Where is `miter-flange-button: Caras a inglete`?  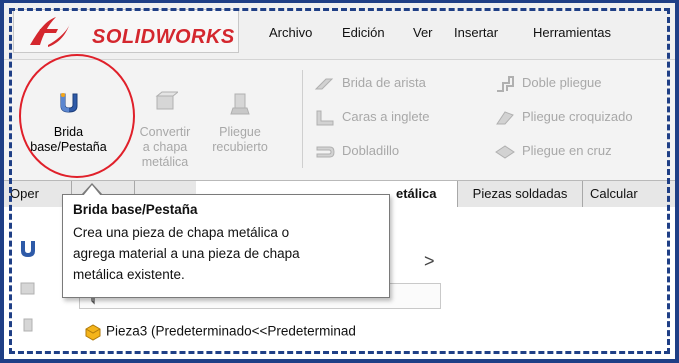 miter-flange-button: Caras a inglete is located at coordinates (371, 117).